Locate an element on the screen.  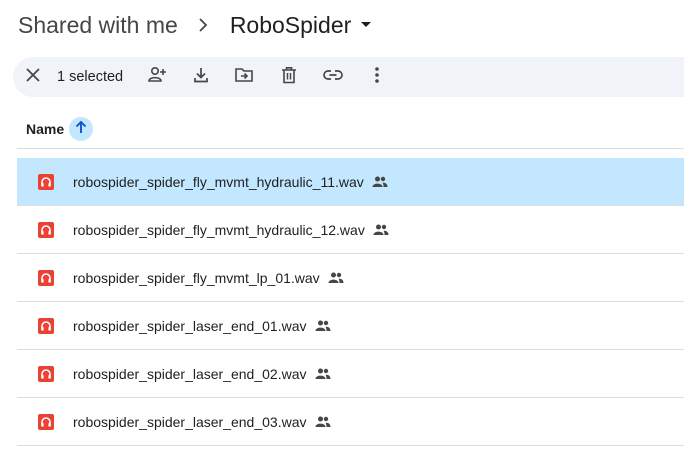
clear-selection-button is located at coordinates (33, 77).